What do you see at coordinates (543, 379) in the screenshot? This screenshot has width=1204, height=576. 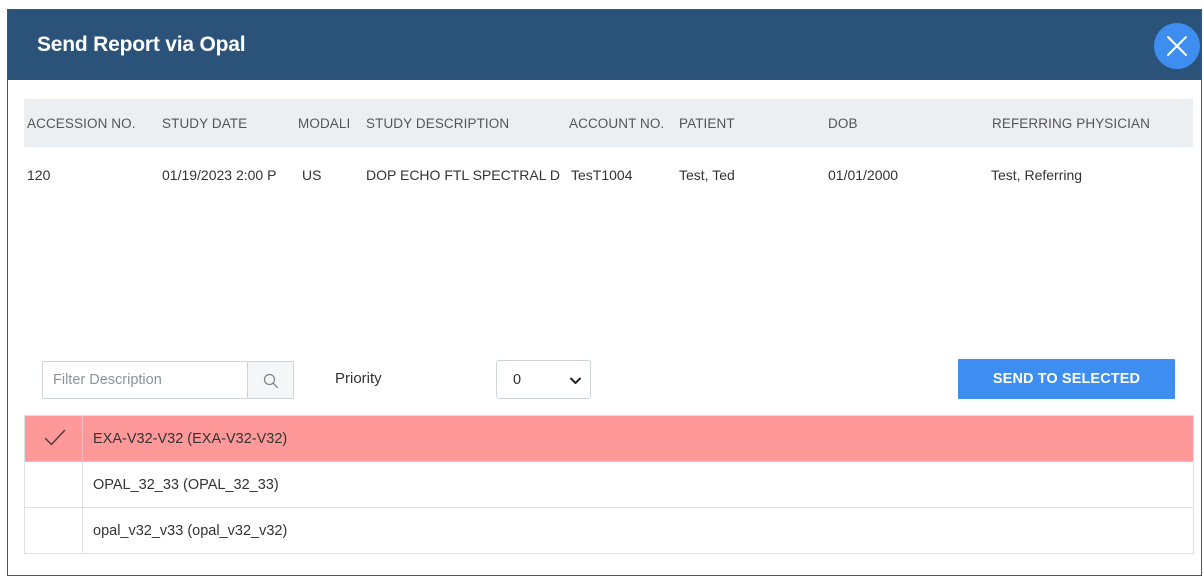 I see `priority-select: 0` at bounding box center [543, 379].